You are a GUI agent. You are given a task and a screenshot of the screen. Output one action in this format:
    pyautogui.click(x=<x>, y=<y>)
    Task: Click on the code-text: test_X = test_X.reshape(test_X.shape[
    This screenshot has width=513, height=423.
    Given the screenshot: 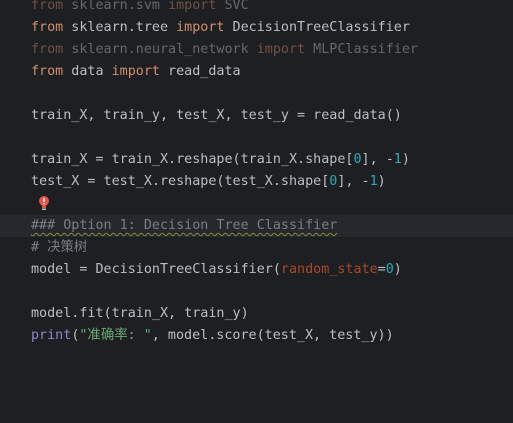 What is the action you would take?
    pyautogui.click(x=180, y=181)
    